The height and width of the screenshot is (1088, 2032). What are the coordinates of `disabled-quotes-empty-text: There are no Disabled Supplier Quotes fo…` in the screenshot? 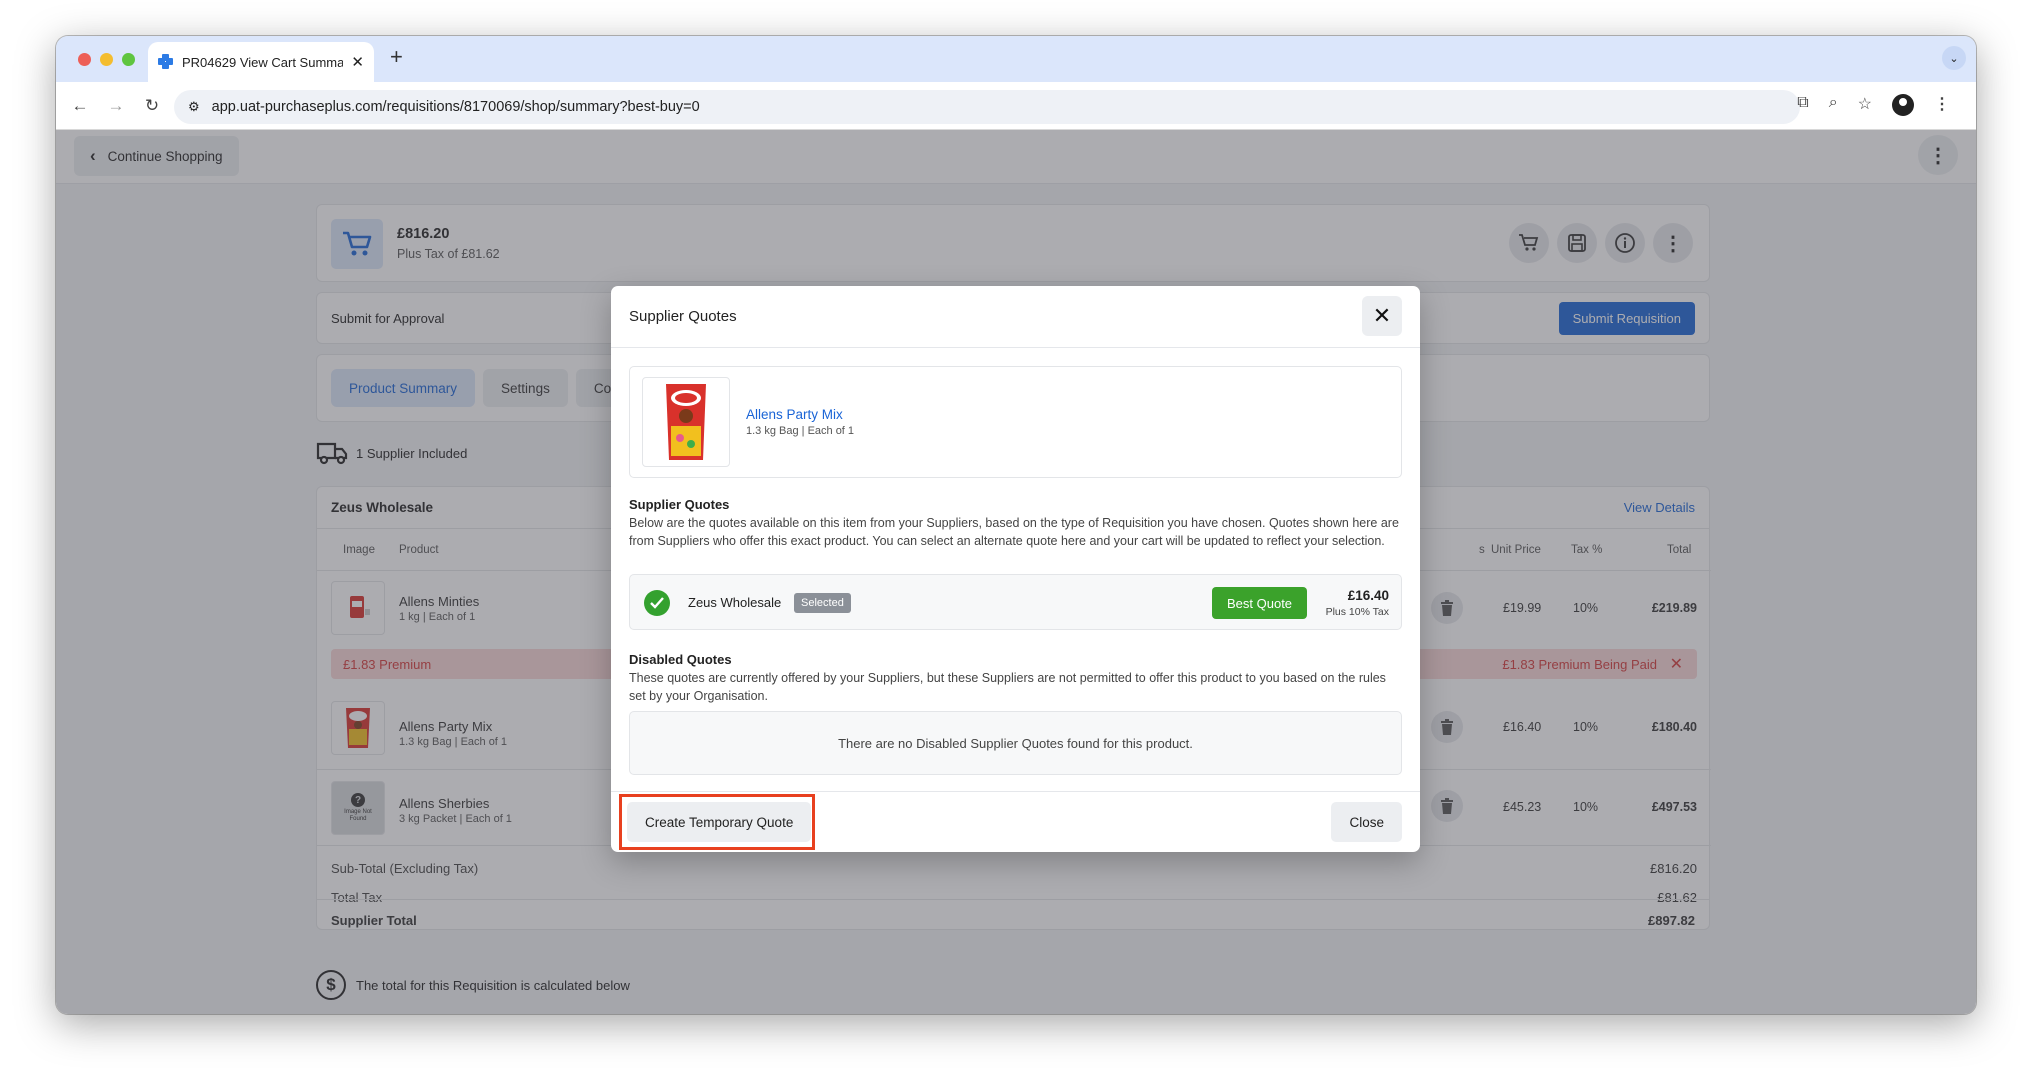 It's located at (1015, 743).